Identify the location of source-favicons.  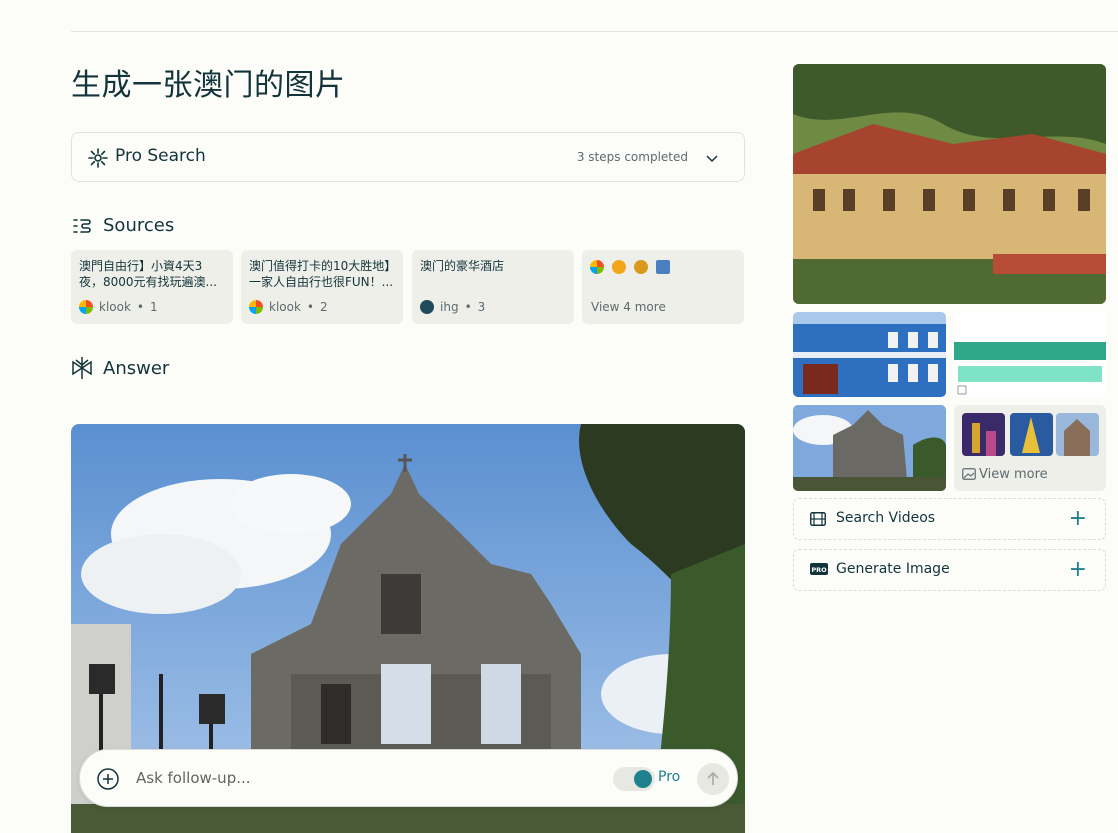
(663, 267).